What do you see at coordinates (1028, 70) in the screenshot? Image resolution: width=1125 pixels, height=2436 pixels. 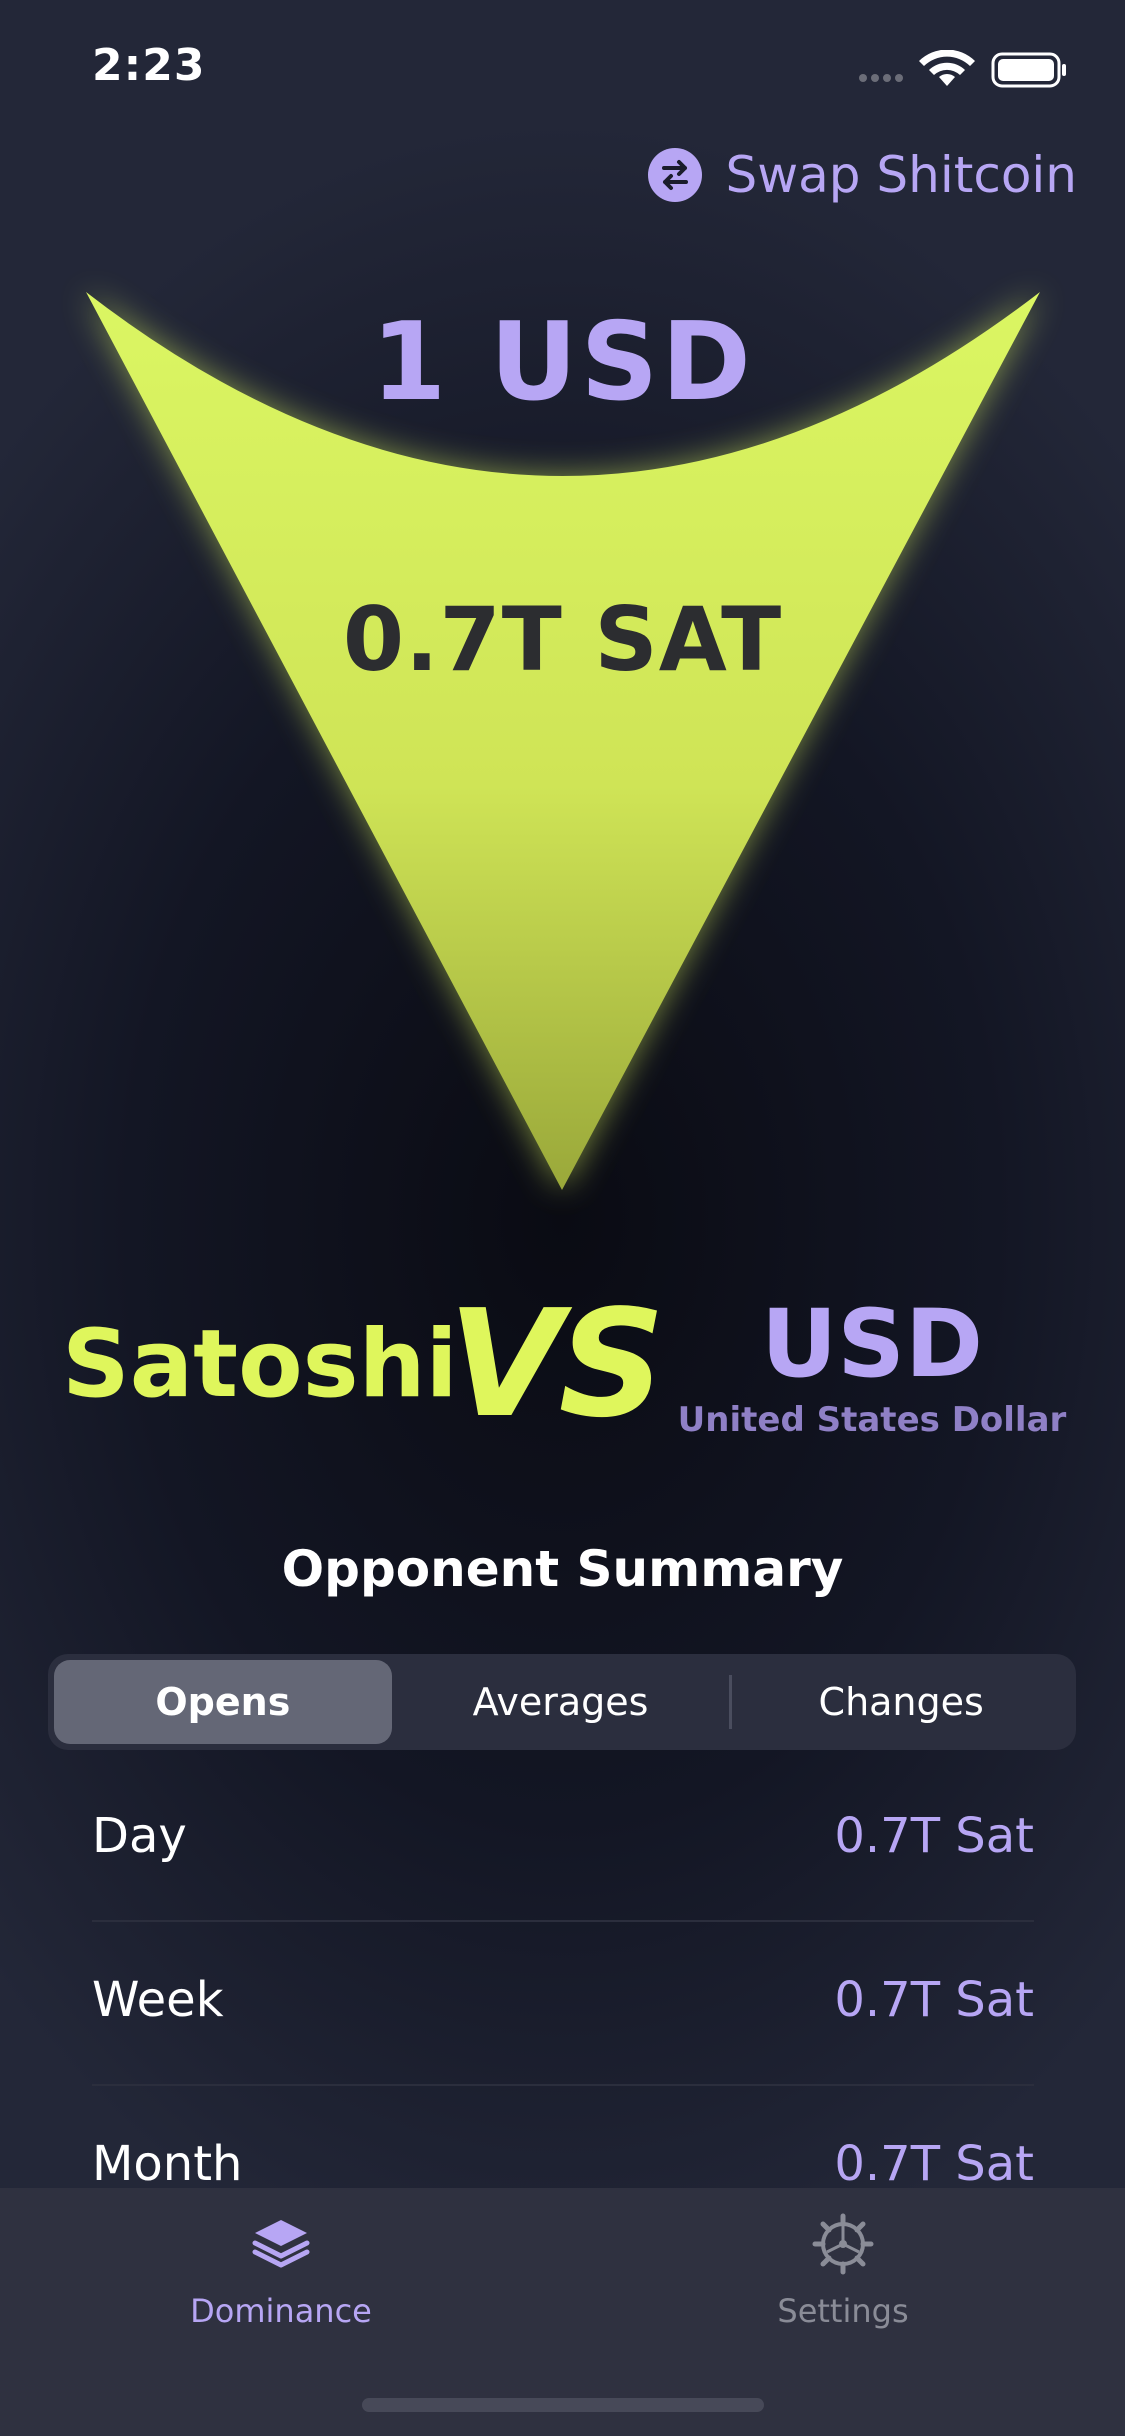 I see `battery-icon` at bounding box center [1028, 70].